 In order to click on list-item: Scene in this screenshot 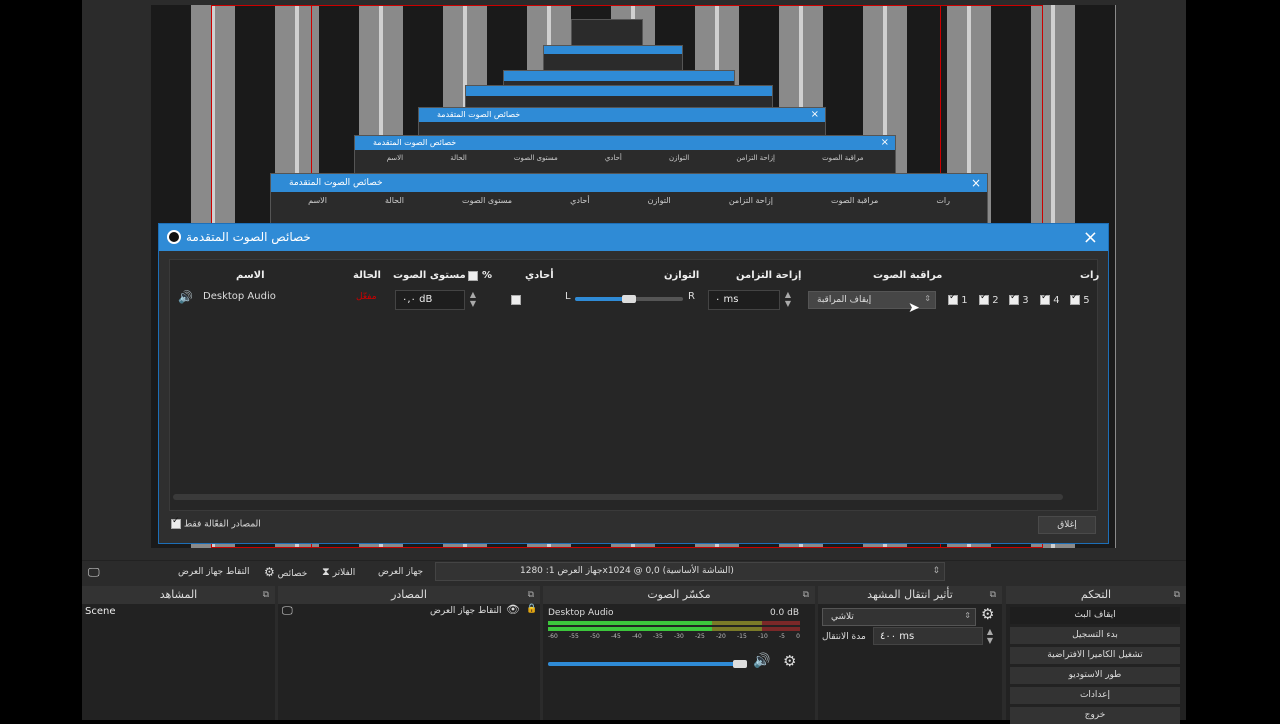, I will do `click(178, 611)`.